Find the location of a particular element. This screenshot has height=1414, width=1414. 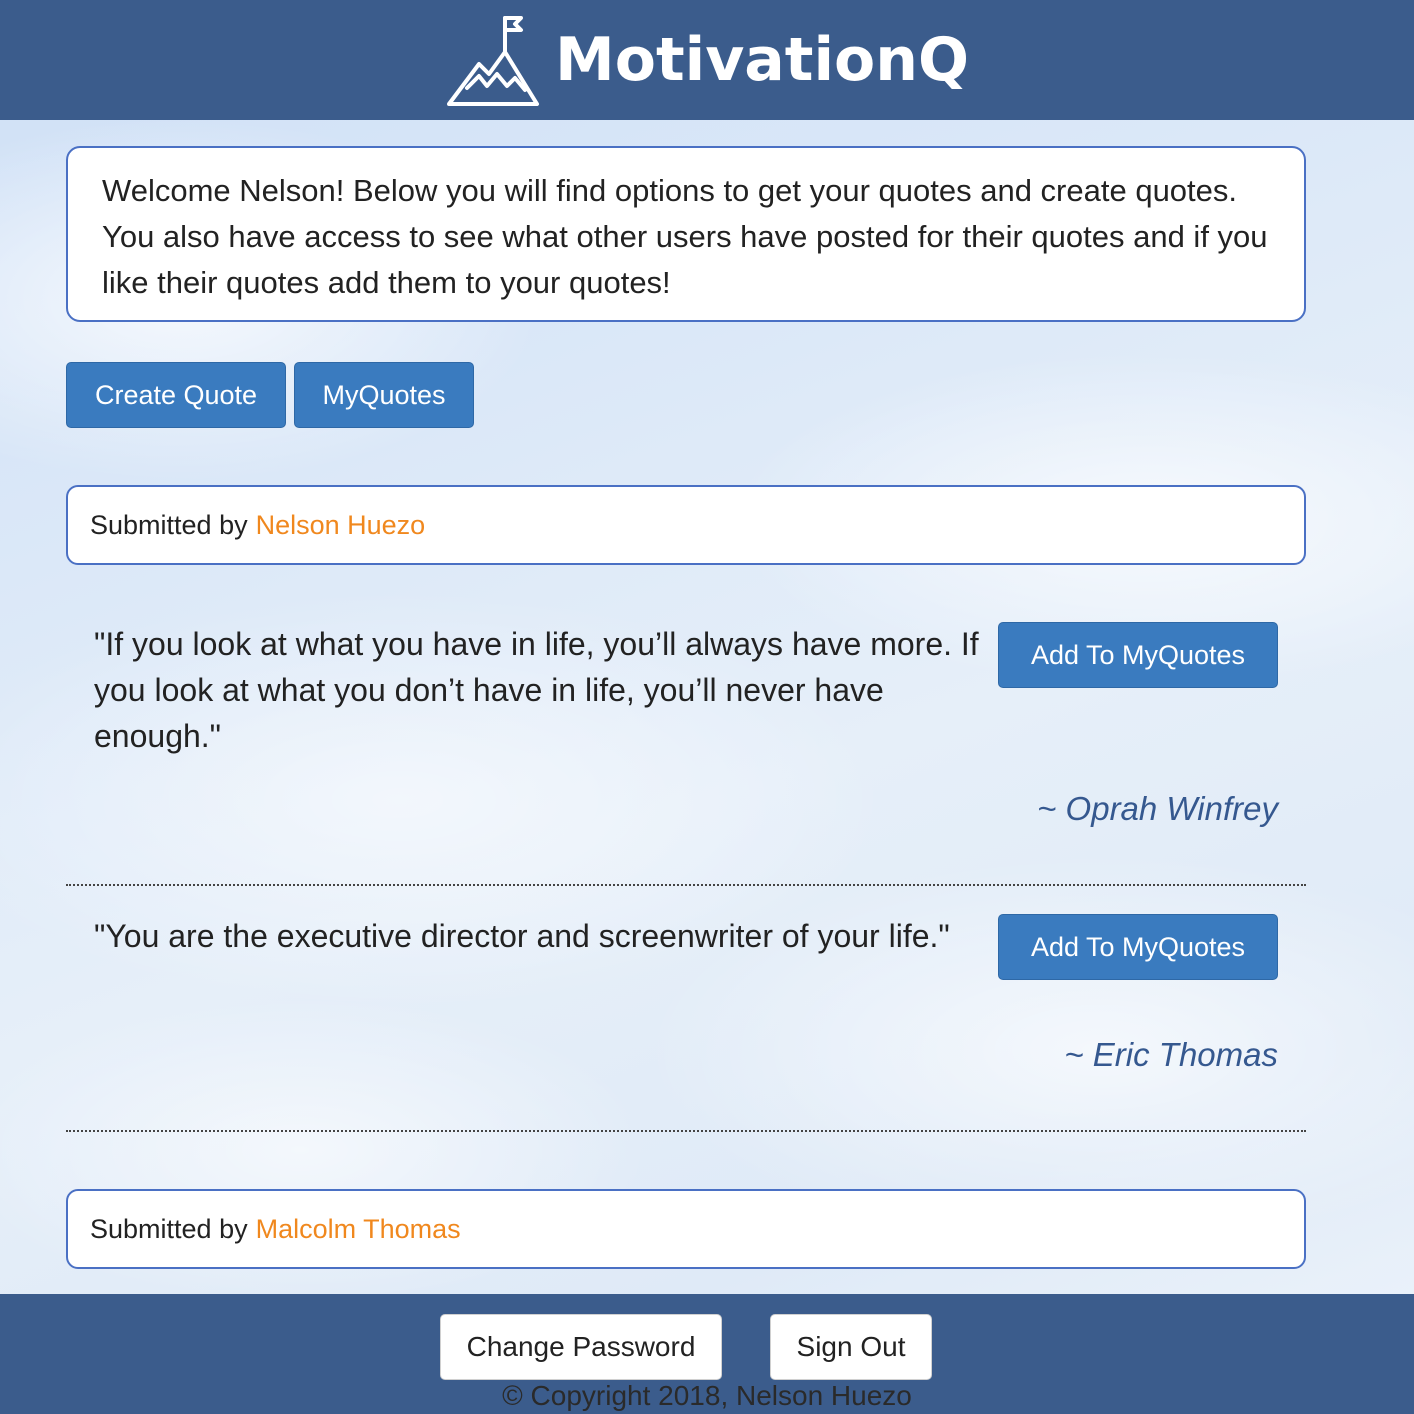

quote-author: ~ Eric Thomas is located at coordinates (1171, 1054).